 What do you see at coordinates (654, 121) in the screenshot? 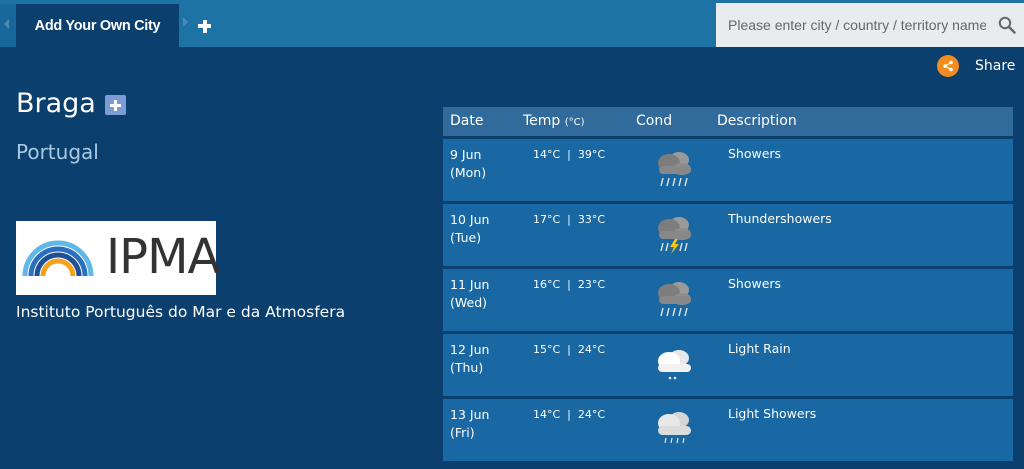
I see `header-cond: Cond` at bounding box center [654, 121].